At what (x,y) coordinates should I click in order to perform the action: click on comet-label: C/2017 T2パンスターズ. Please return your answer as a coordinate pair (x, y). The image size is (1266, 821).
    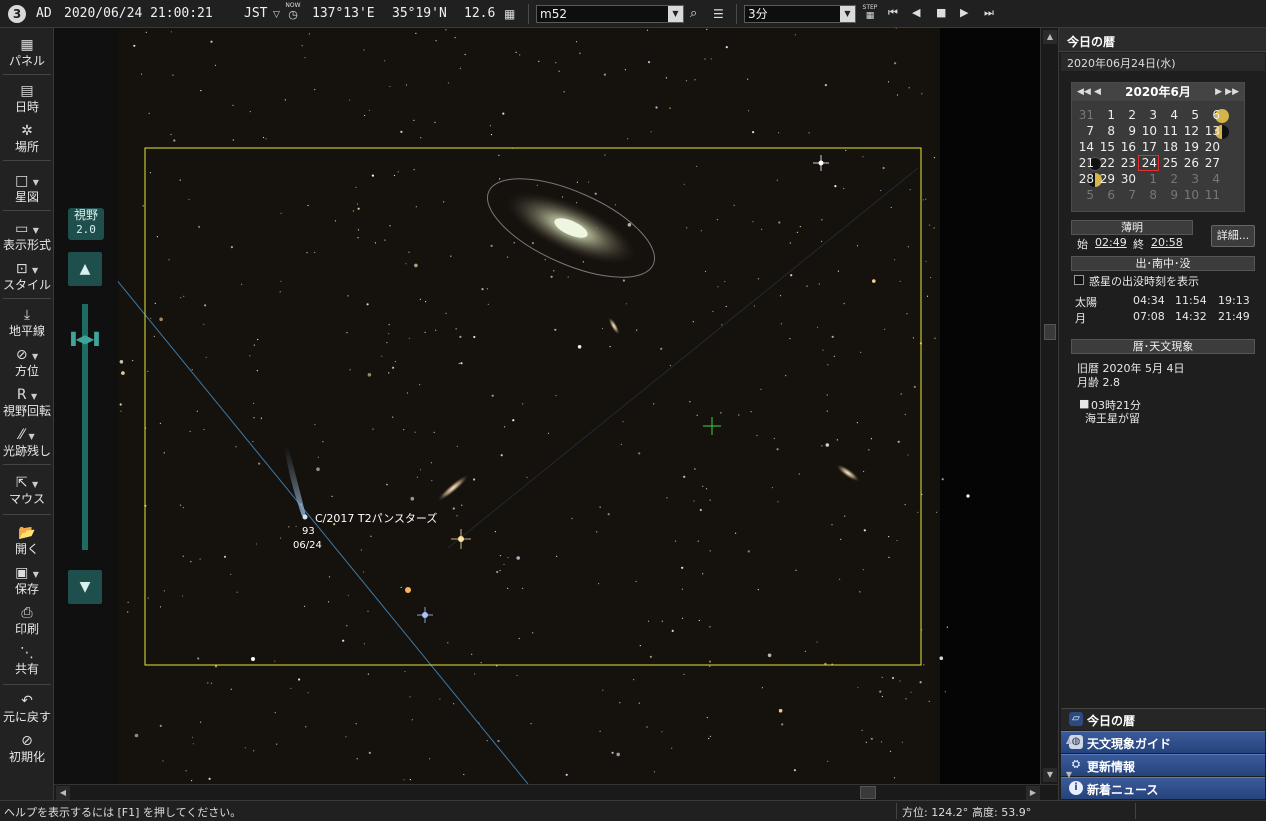
    Looking at the image, I should click on (376, 518).